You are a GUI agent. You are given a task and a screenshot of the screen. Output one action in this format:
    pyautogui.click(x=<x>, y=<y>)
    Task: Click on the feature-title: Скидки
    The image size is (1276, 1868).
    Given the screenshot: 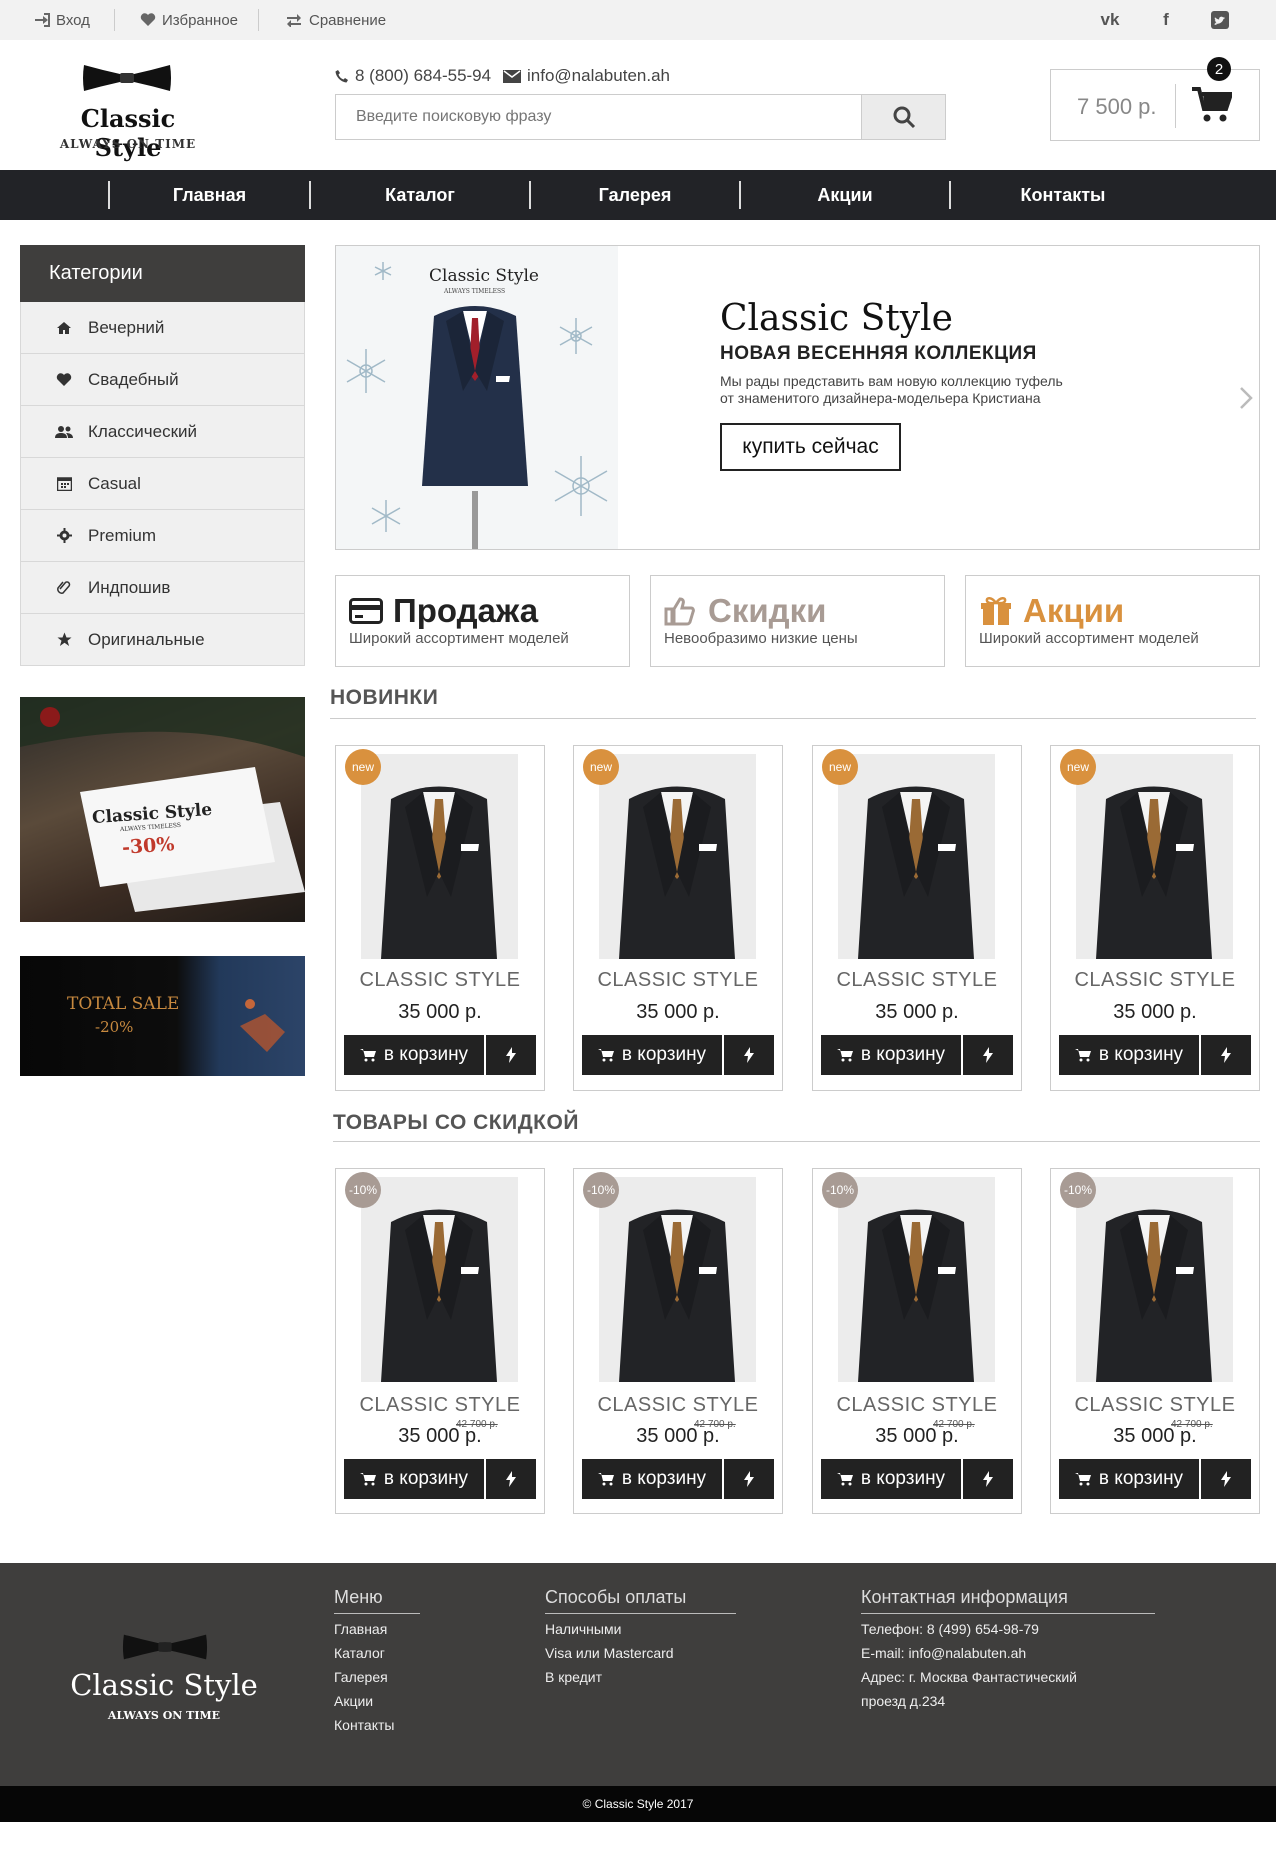 What is the action you would take?
    pyautogui.click(x=767, y=610)
    